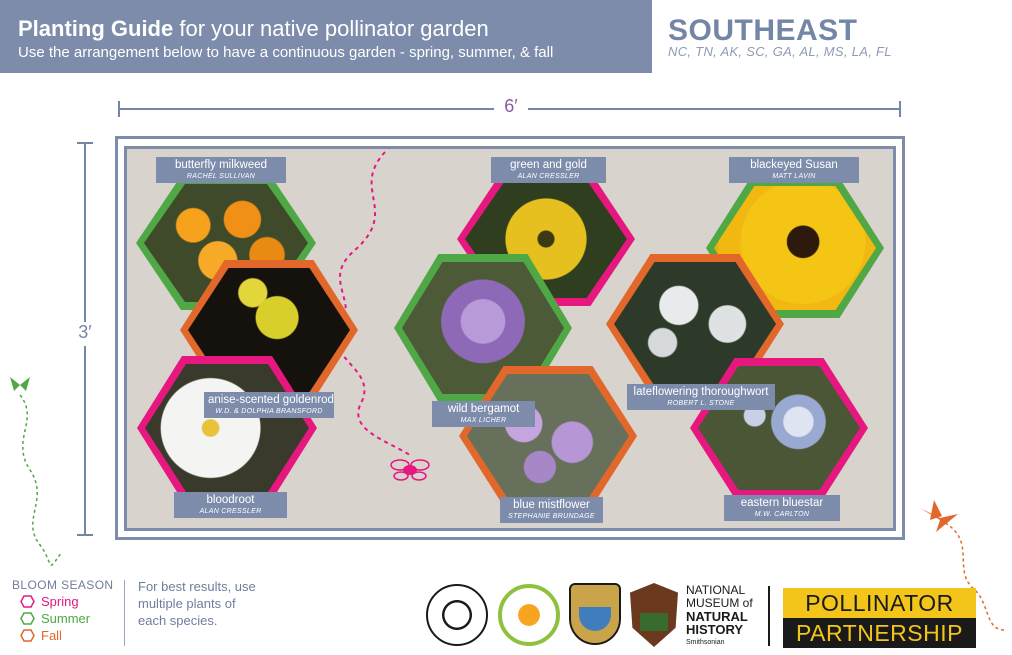  I want to click on million-pollinator-garden-logo, so click(529, 615).